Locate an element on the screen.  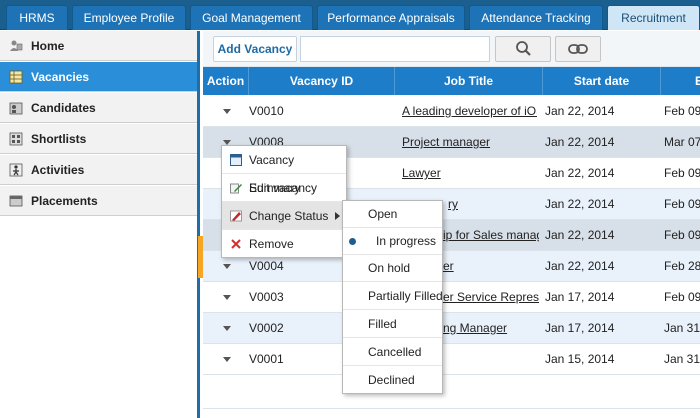
end-date: Mar 07, is located at coordinates (682, 142).